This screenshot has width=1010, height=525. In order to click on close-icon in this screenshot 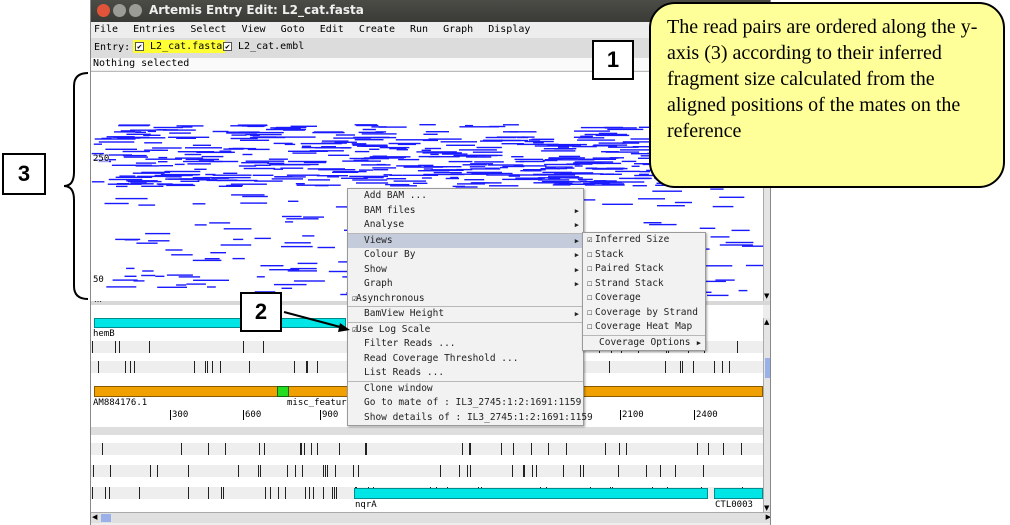, I will do `click(103, 10)`.